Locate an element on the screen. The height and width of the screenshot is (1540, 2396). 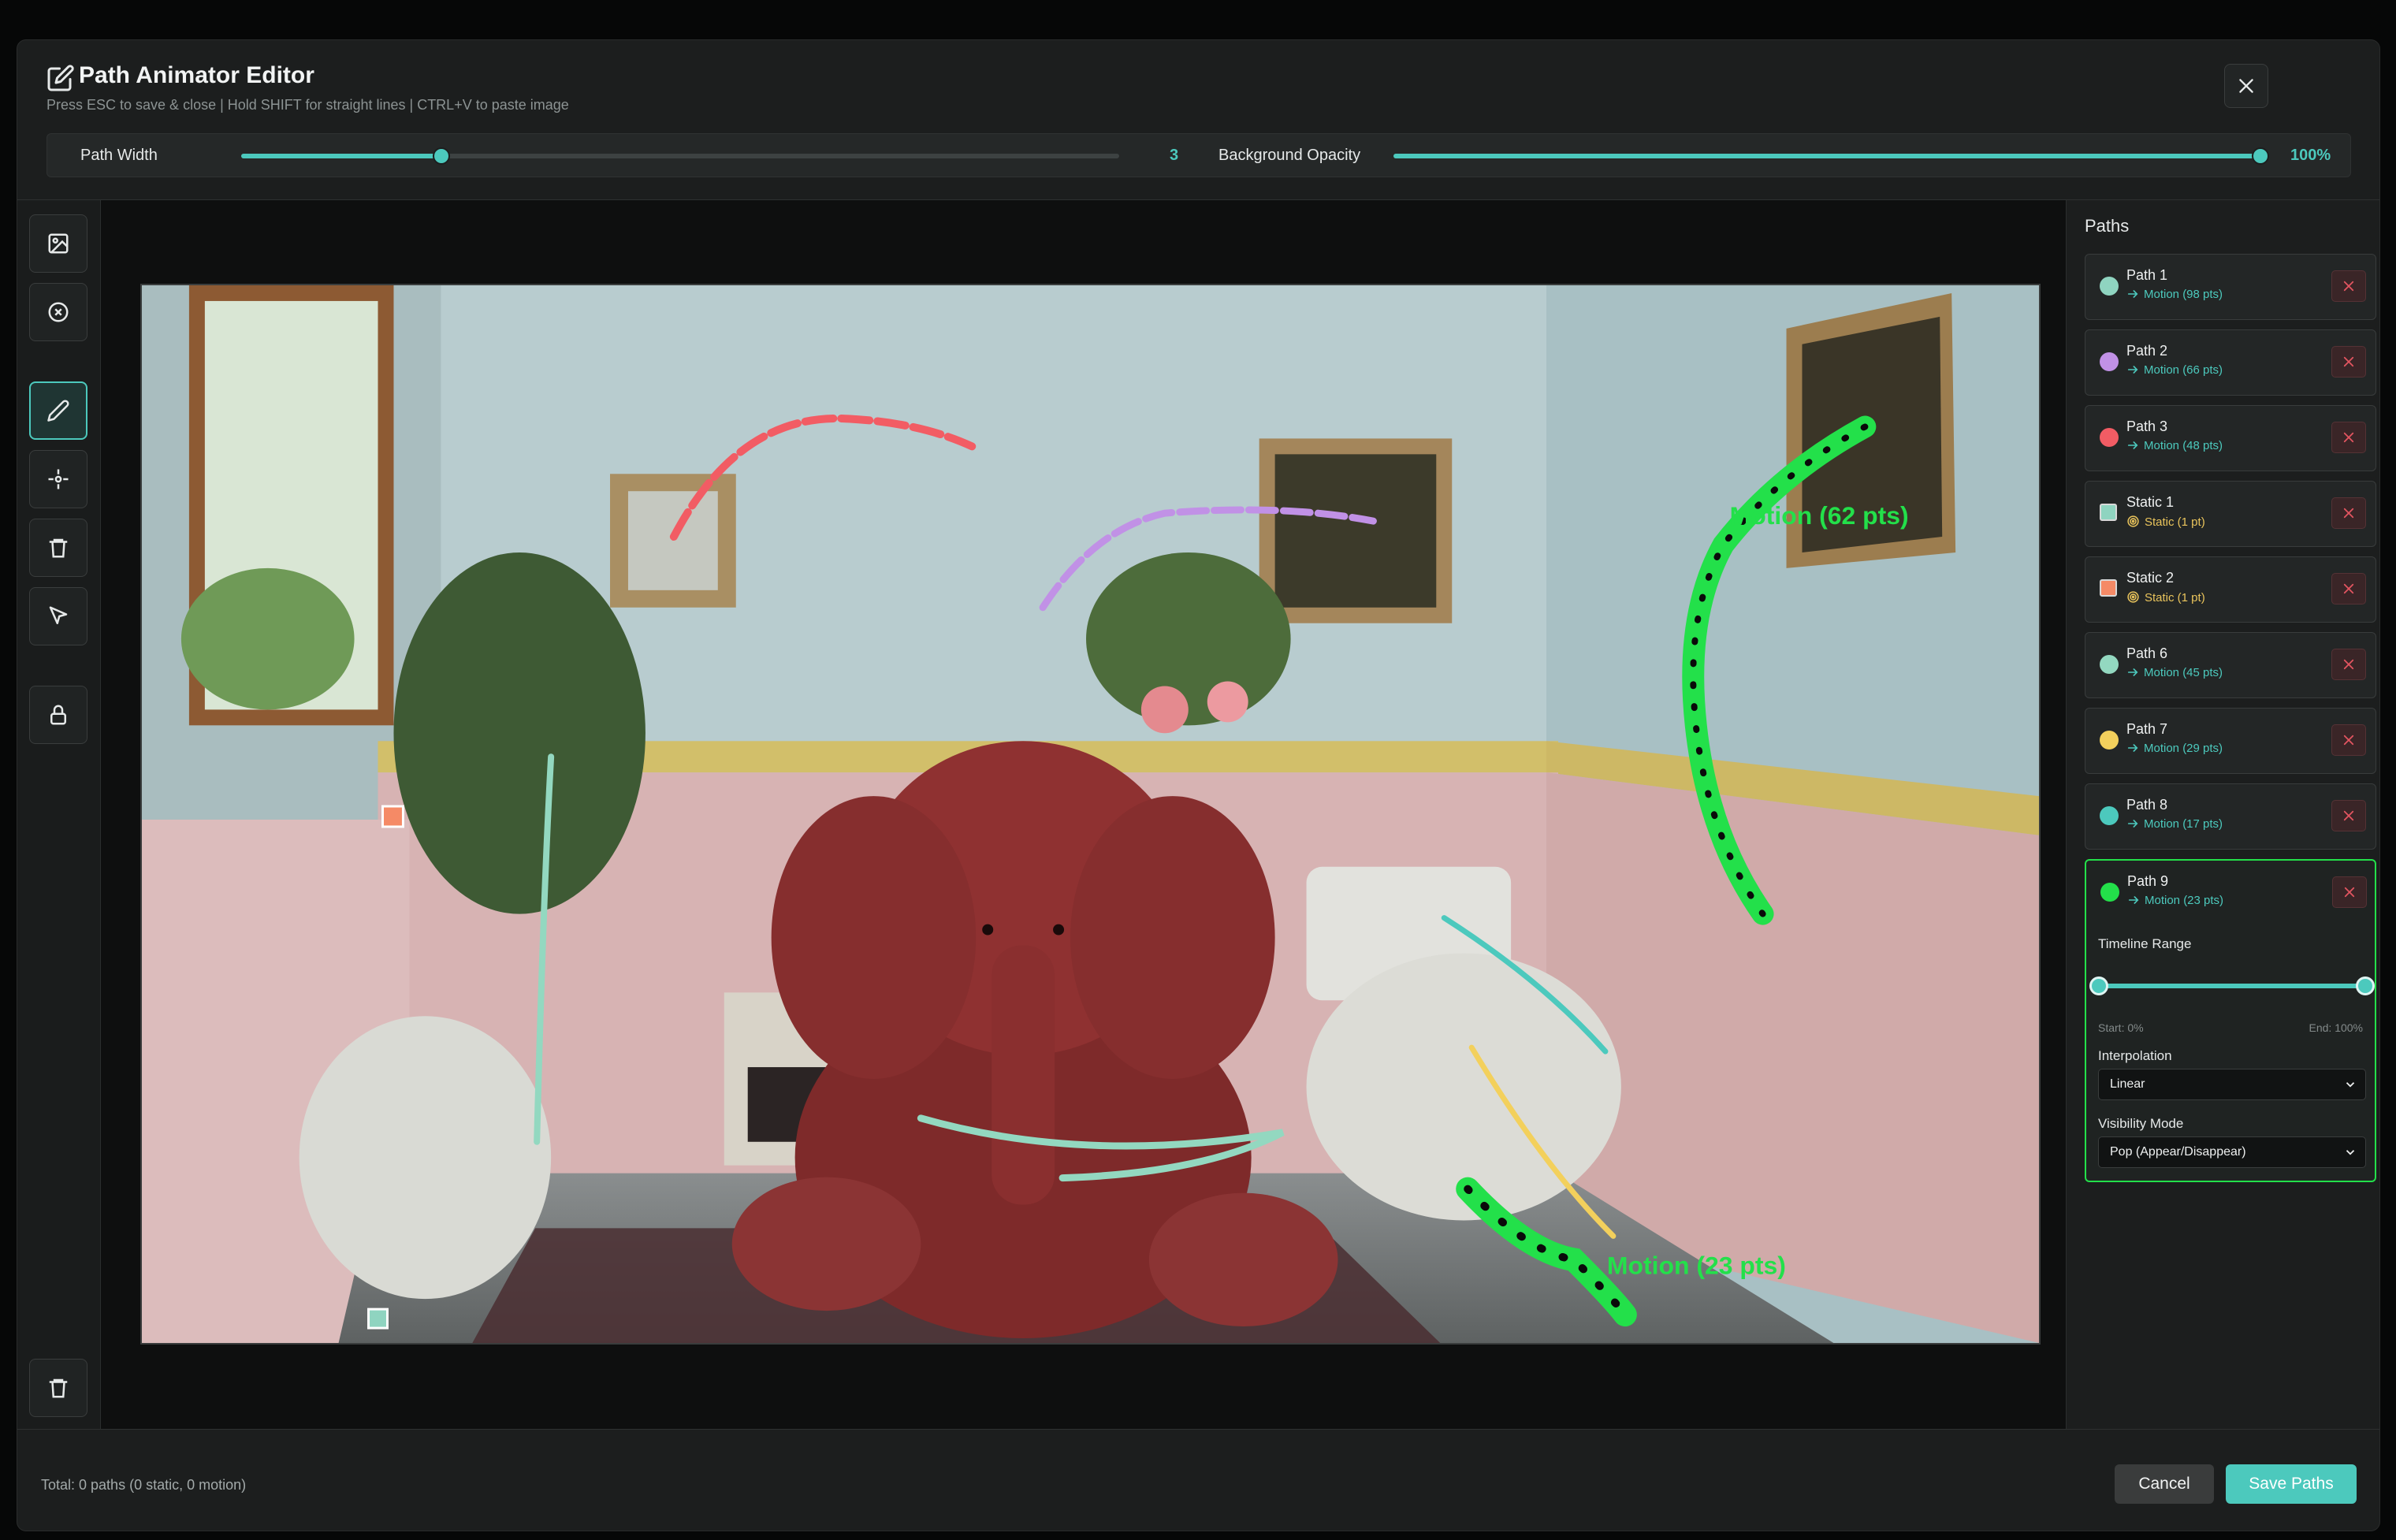
path-card-static-1: Static 1 Static (1 pt) is located at coordinates (2230, 514).